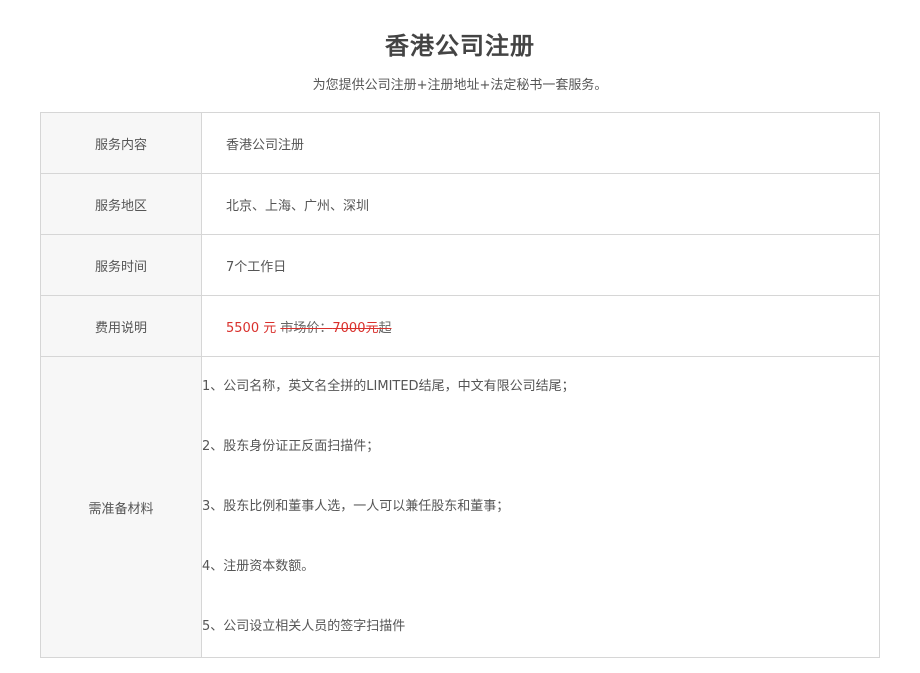 This screenshot has height=673, width=920. Describe the element at coordinates (258, 566) in the screenshot. I see `list-item: 4、注册资本数额。` at that location.